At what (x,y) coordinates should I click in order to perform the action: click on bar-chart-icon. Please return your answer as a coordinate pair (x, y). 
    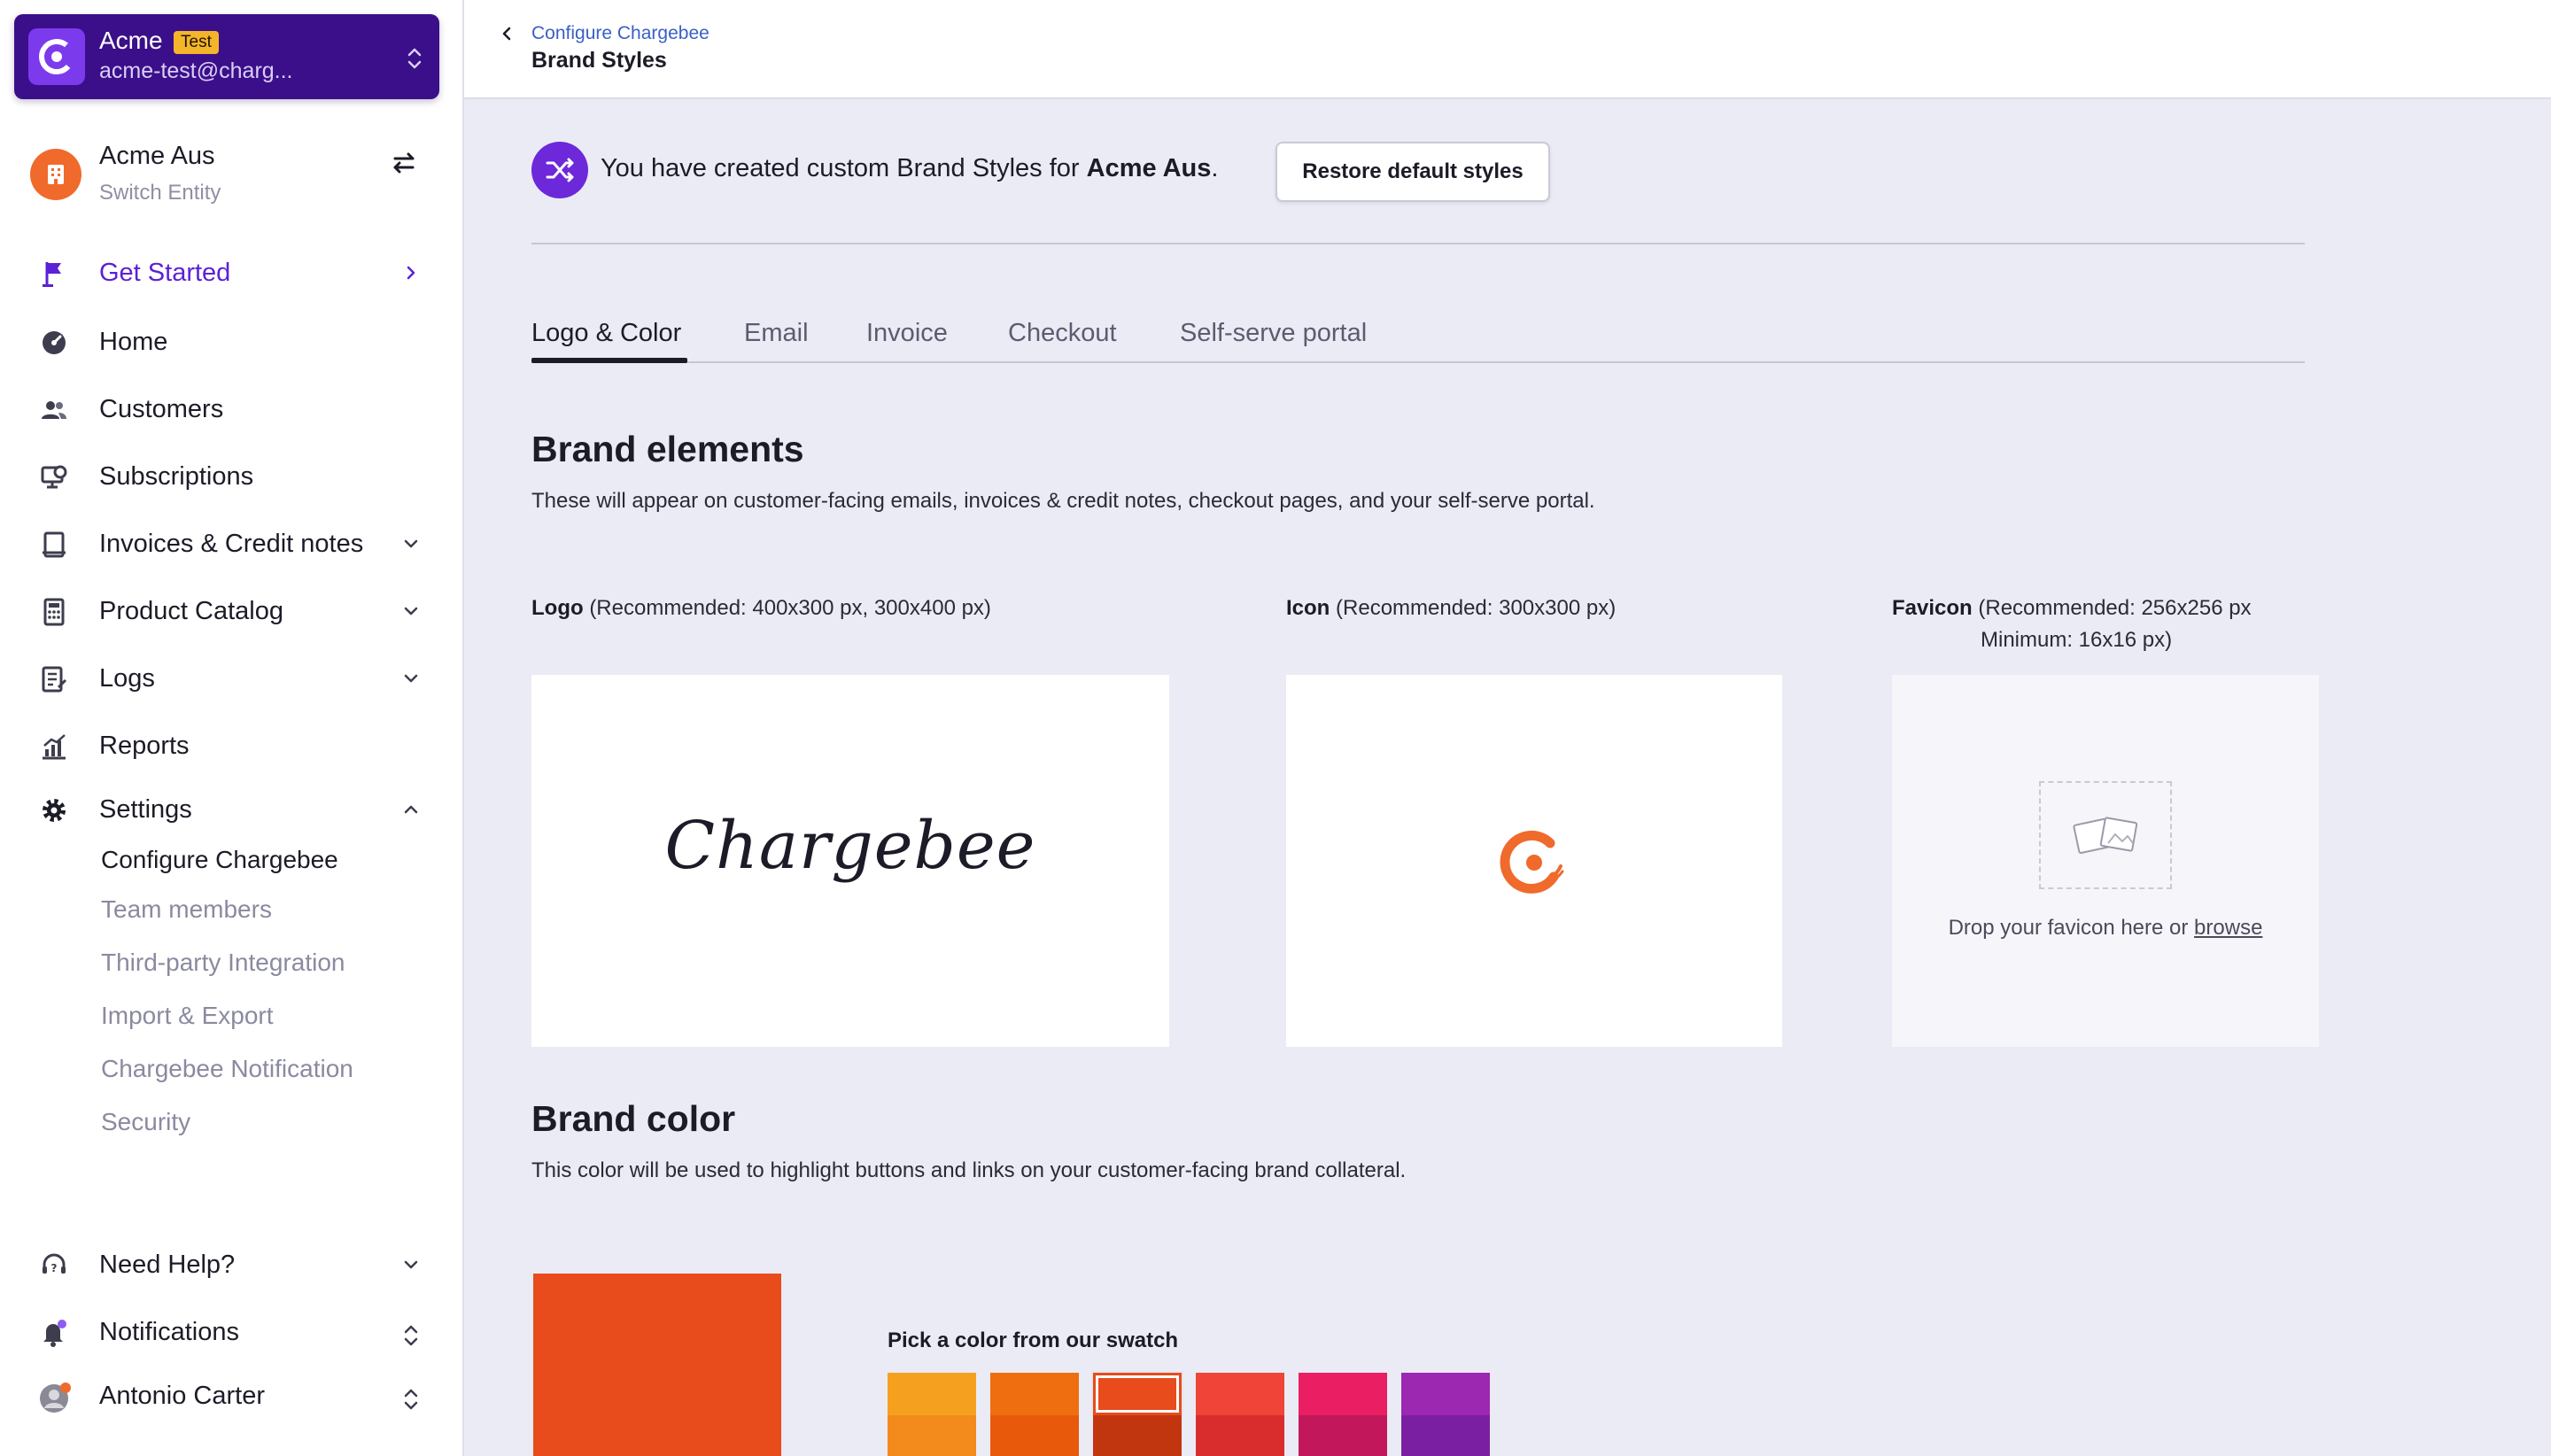
    Looking at the image, I should click on (54, 747).